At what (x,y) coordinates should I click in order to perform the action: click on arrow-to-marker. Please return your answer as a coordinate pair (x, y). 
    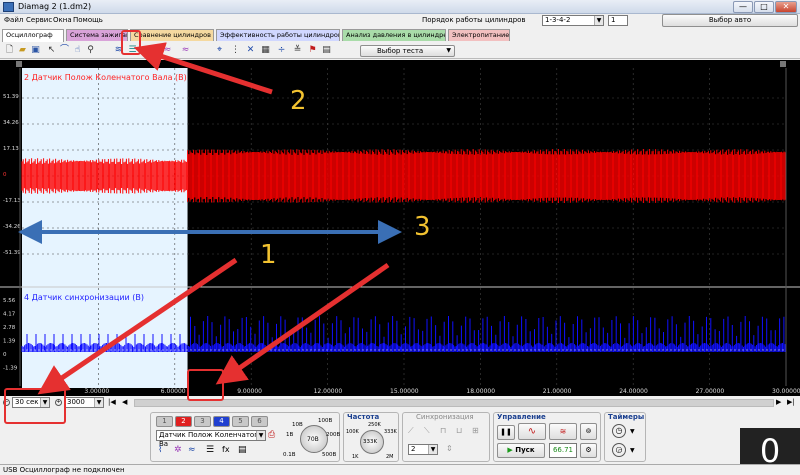
    Looking at the image, I should click on (302, 323).